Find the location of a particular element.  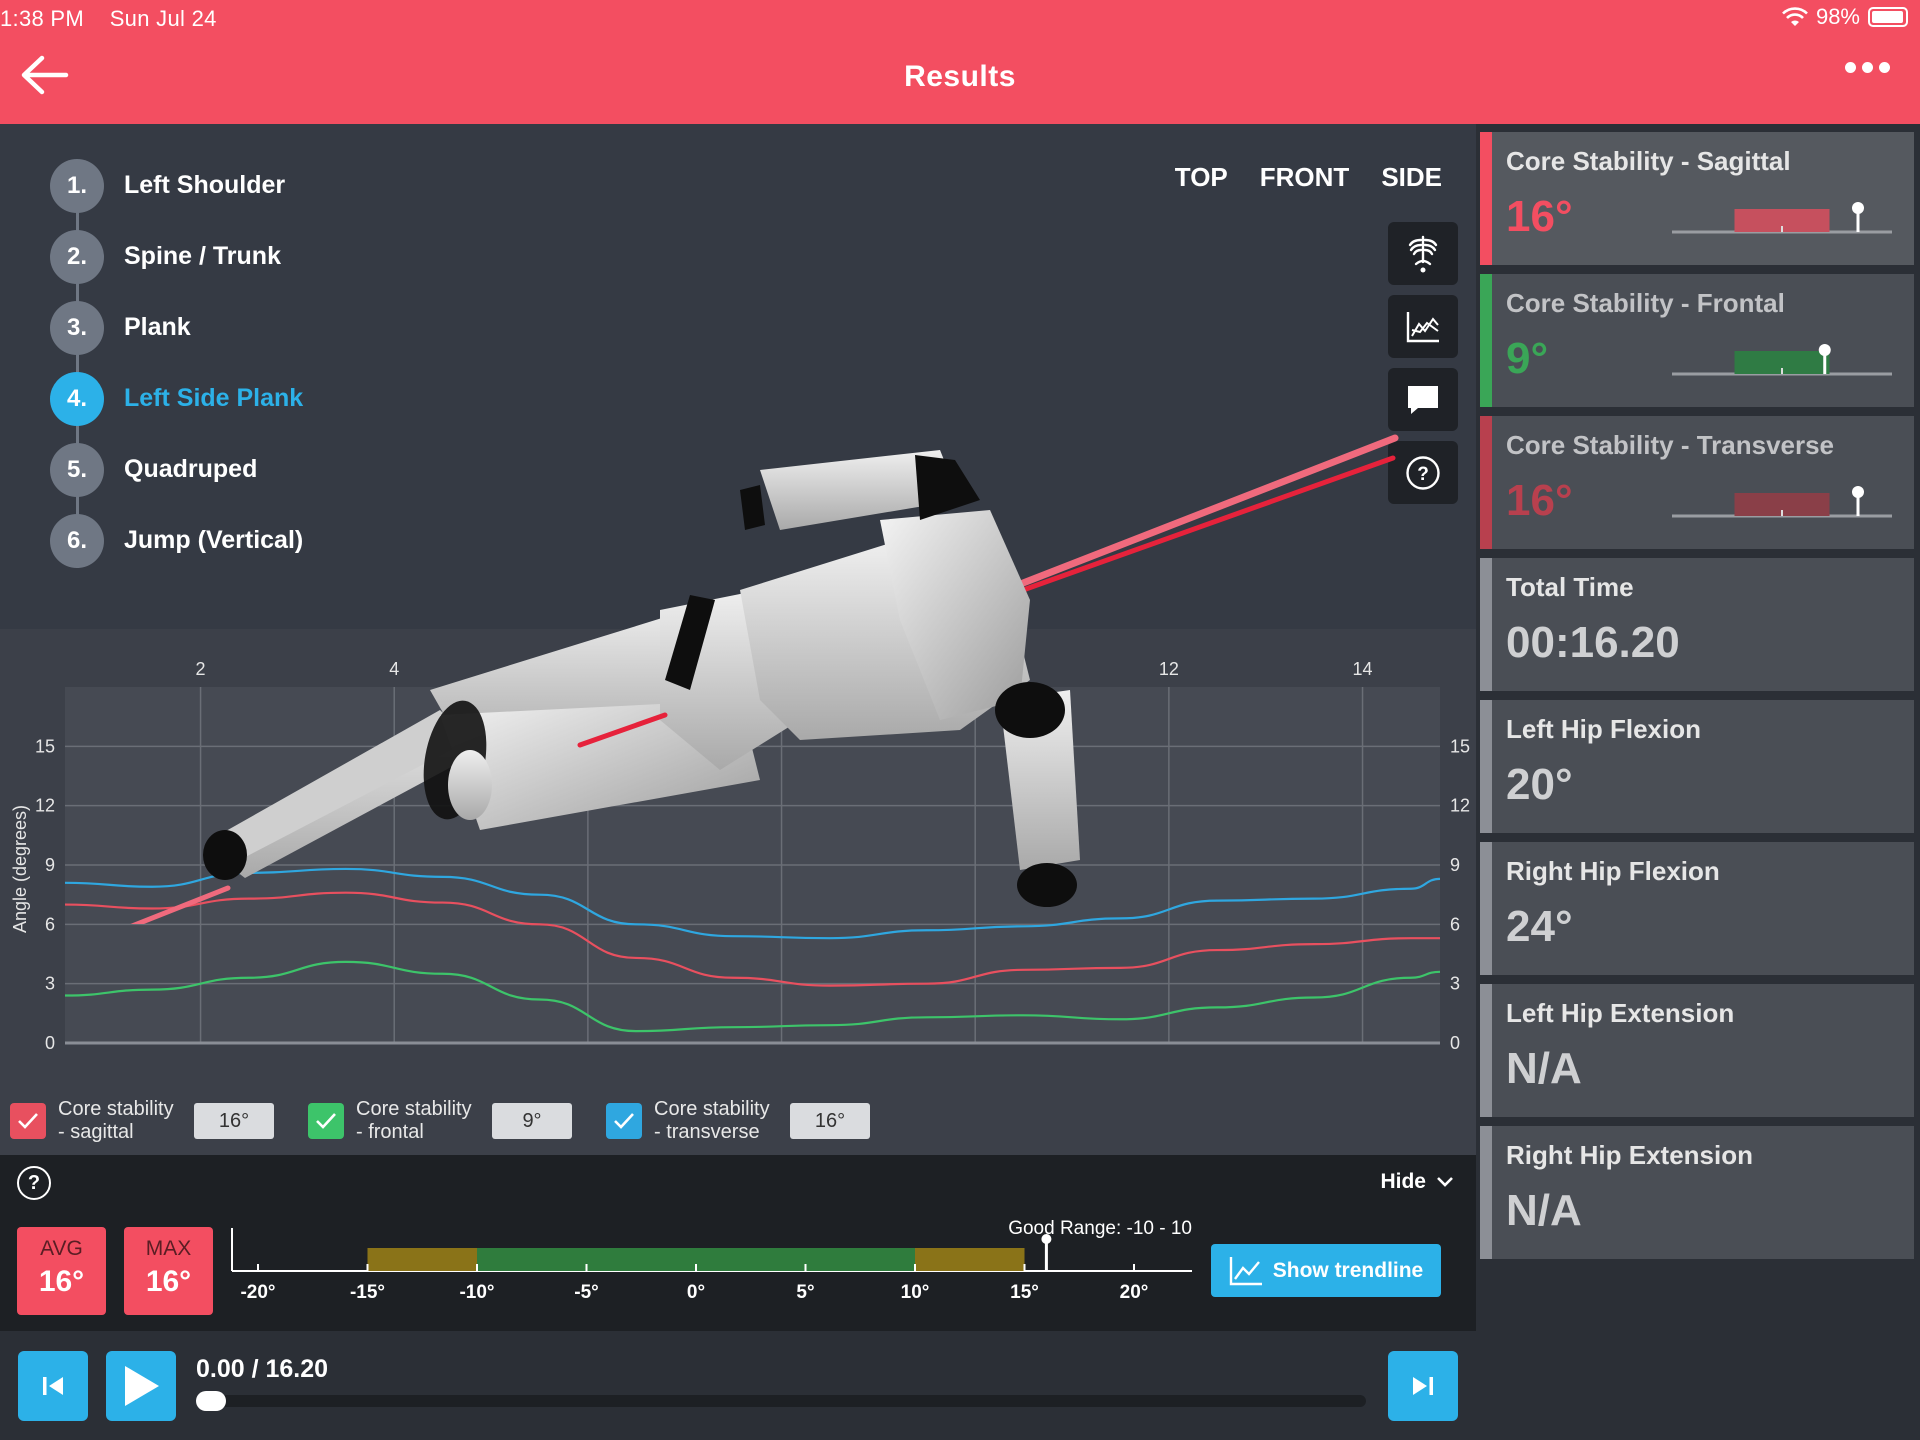

legend-label: Core stability - frontal is located at coordinates (421, 1121).